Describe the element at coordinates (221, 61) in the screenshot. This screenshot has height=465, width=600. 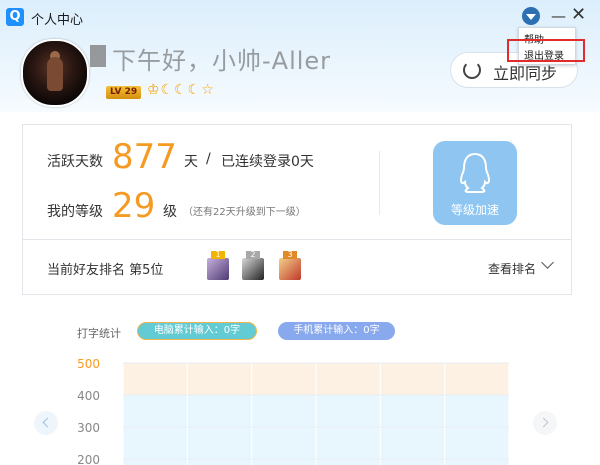
I see `nickname-text: 下午好，小帅-Allen` at that location.